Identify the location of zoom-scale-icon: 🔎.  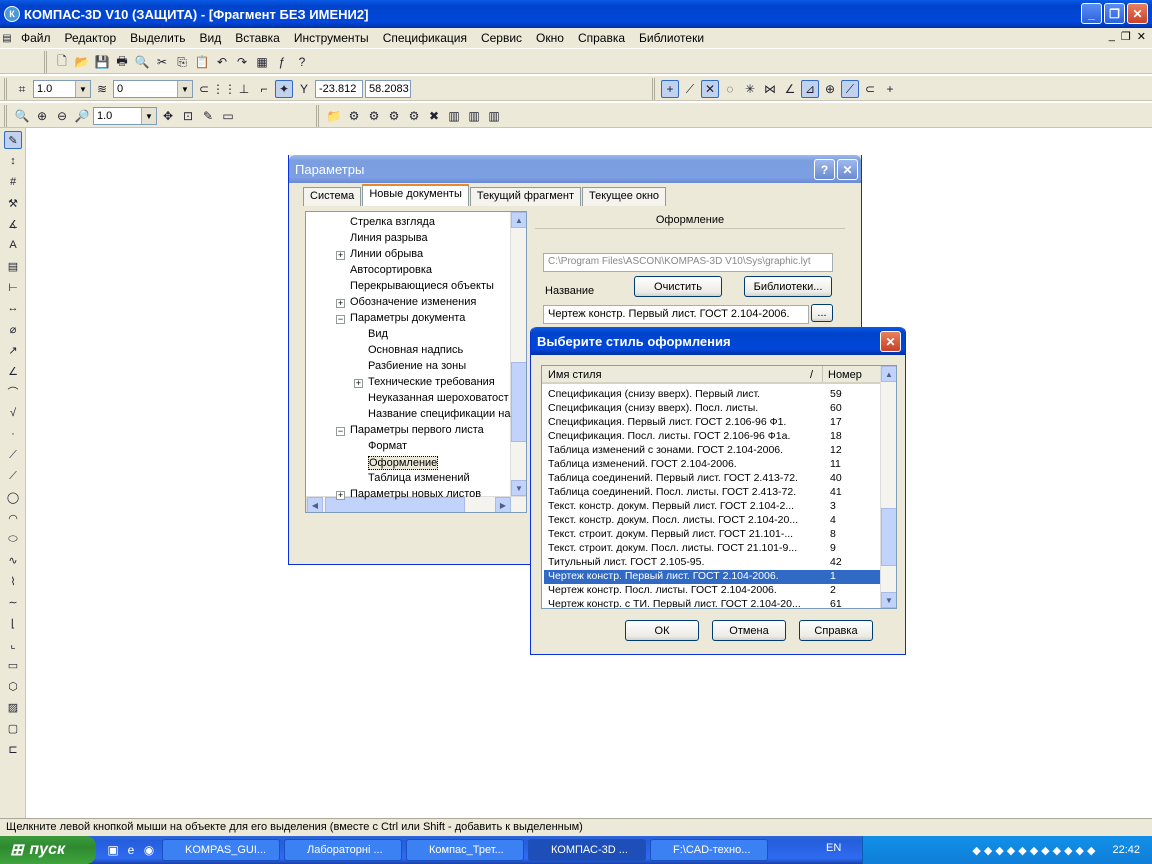
(82, 116).